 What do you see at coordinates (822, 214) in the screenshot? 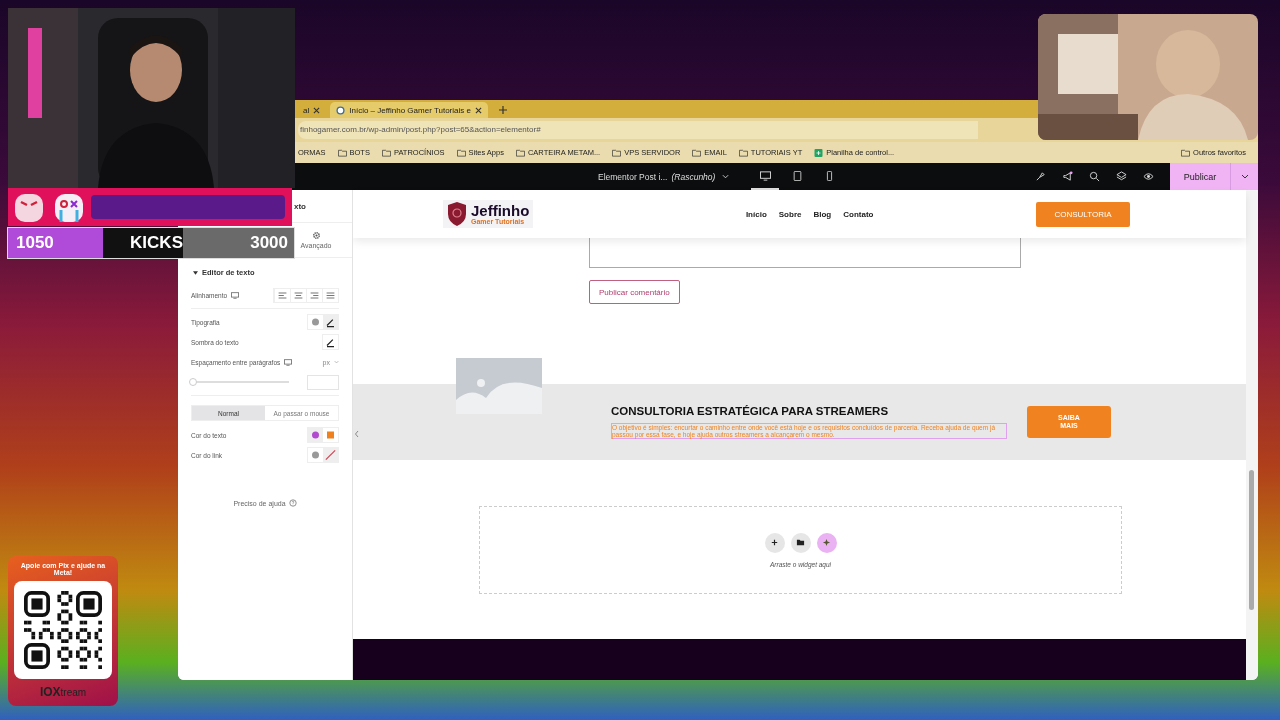
I see `nav-link: Blog` at bounding box center [822, 214].